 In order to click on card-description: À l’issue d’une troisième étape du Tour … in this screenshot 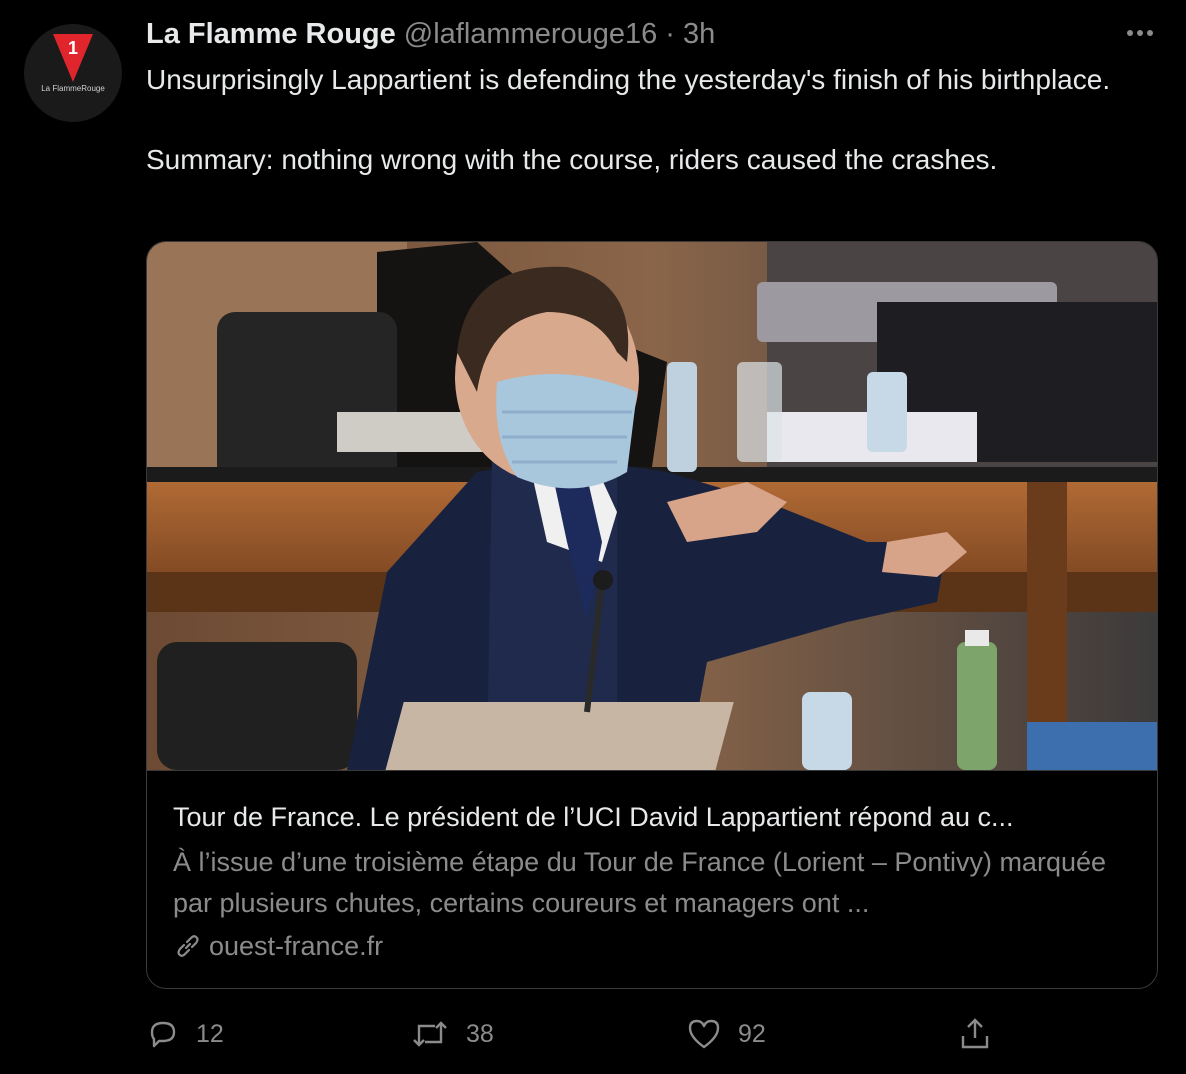, I will do `click(640, 882)`.